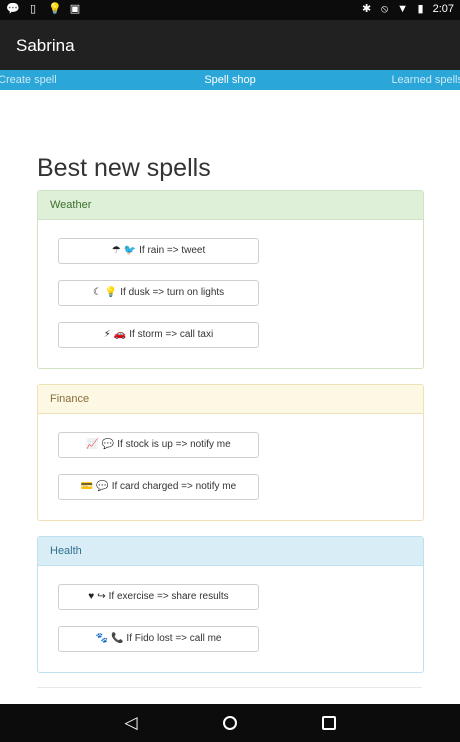 The width and height of the screenshot is (460, 742). I want to click on navigation-bar: ◁, so click(230, 723).